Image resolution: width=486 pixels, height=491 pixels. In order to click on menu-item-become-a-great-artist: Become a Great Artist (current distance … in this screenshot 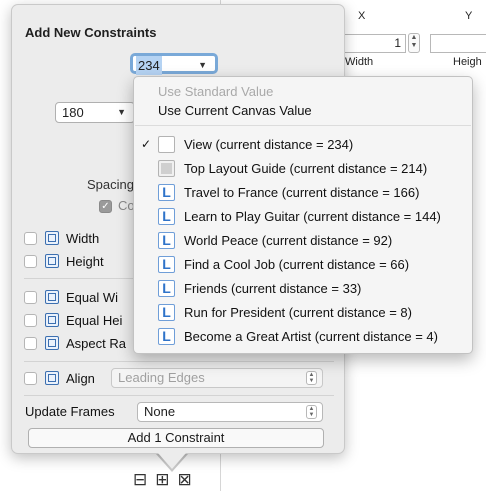, I will do `click(311, 336)`.